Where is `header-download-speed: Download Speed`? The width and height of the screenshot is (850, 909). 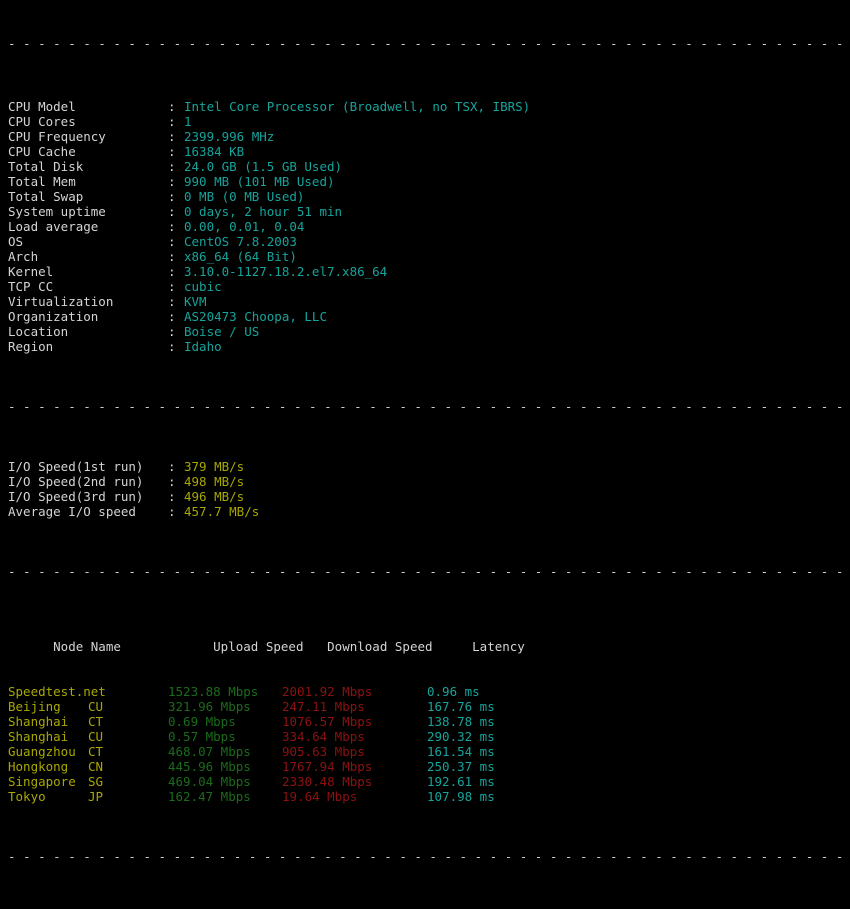 header-download-speed: Download Speed is located at coordinates (380, 646).